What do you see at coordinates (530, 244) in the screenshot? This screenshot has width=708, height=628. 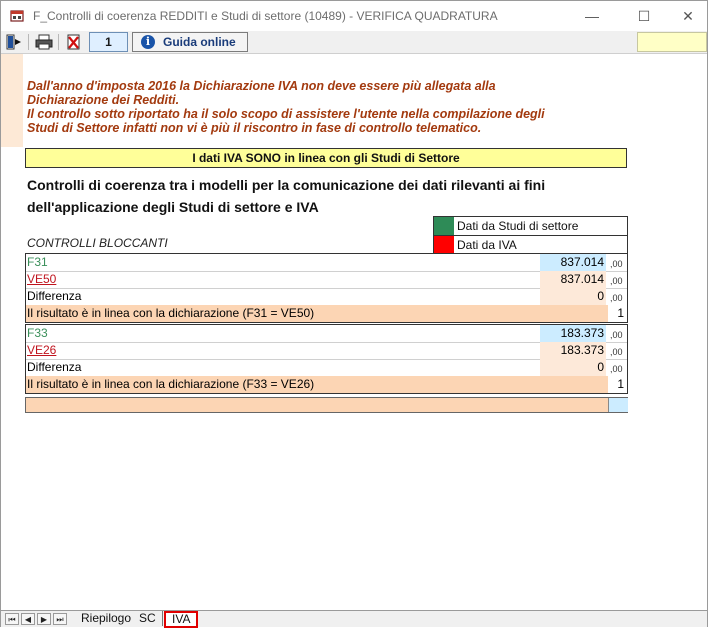 I see `legend-item-iva: Dati da IVA` at bounding box center [530, 244].